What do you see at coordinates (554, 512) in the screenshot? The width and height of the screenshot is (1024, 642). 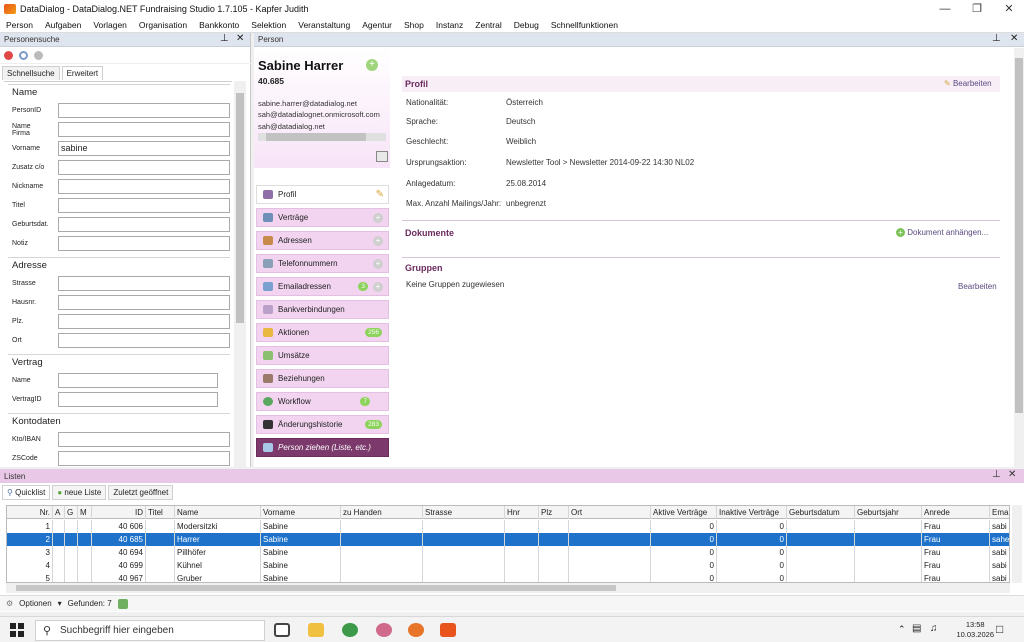 I see `col-plz: Plz` at bounding box center [554, 512].